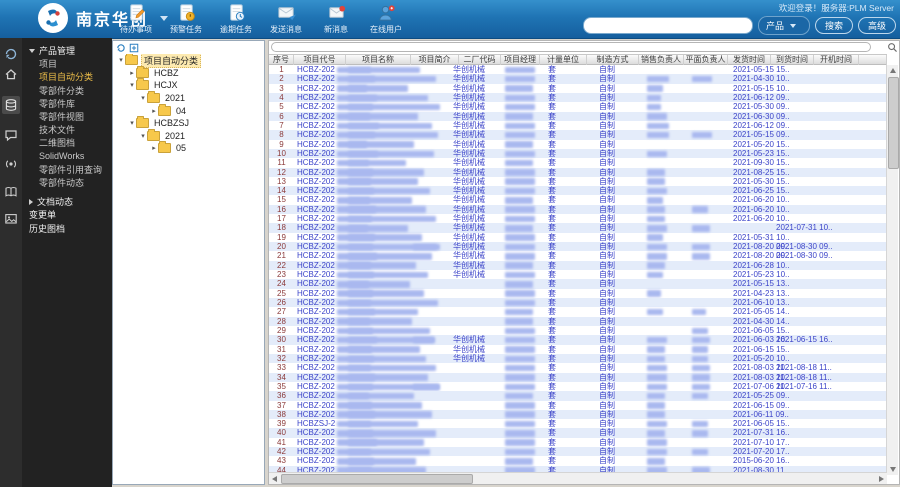 This screenshot has width=900, height=487. I want to click on refresh-icon, so click(121, 48).